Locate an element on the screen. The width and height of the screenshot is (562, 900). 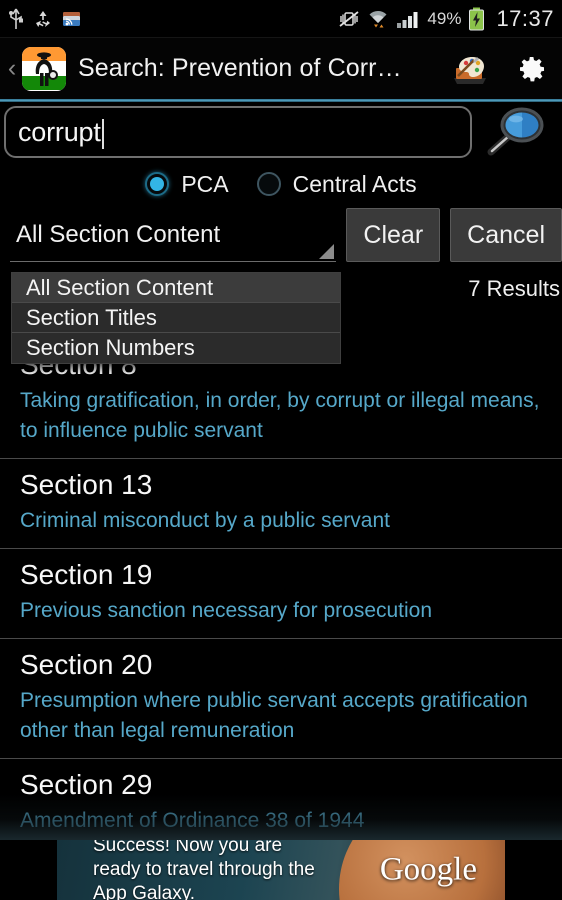
filter-row: All Section Content Clear Cancel is located at coordinates (281, 237).